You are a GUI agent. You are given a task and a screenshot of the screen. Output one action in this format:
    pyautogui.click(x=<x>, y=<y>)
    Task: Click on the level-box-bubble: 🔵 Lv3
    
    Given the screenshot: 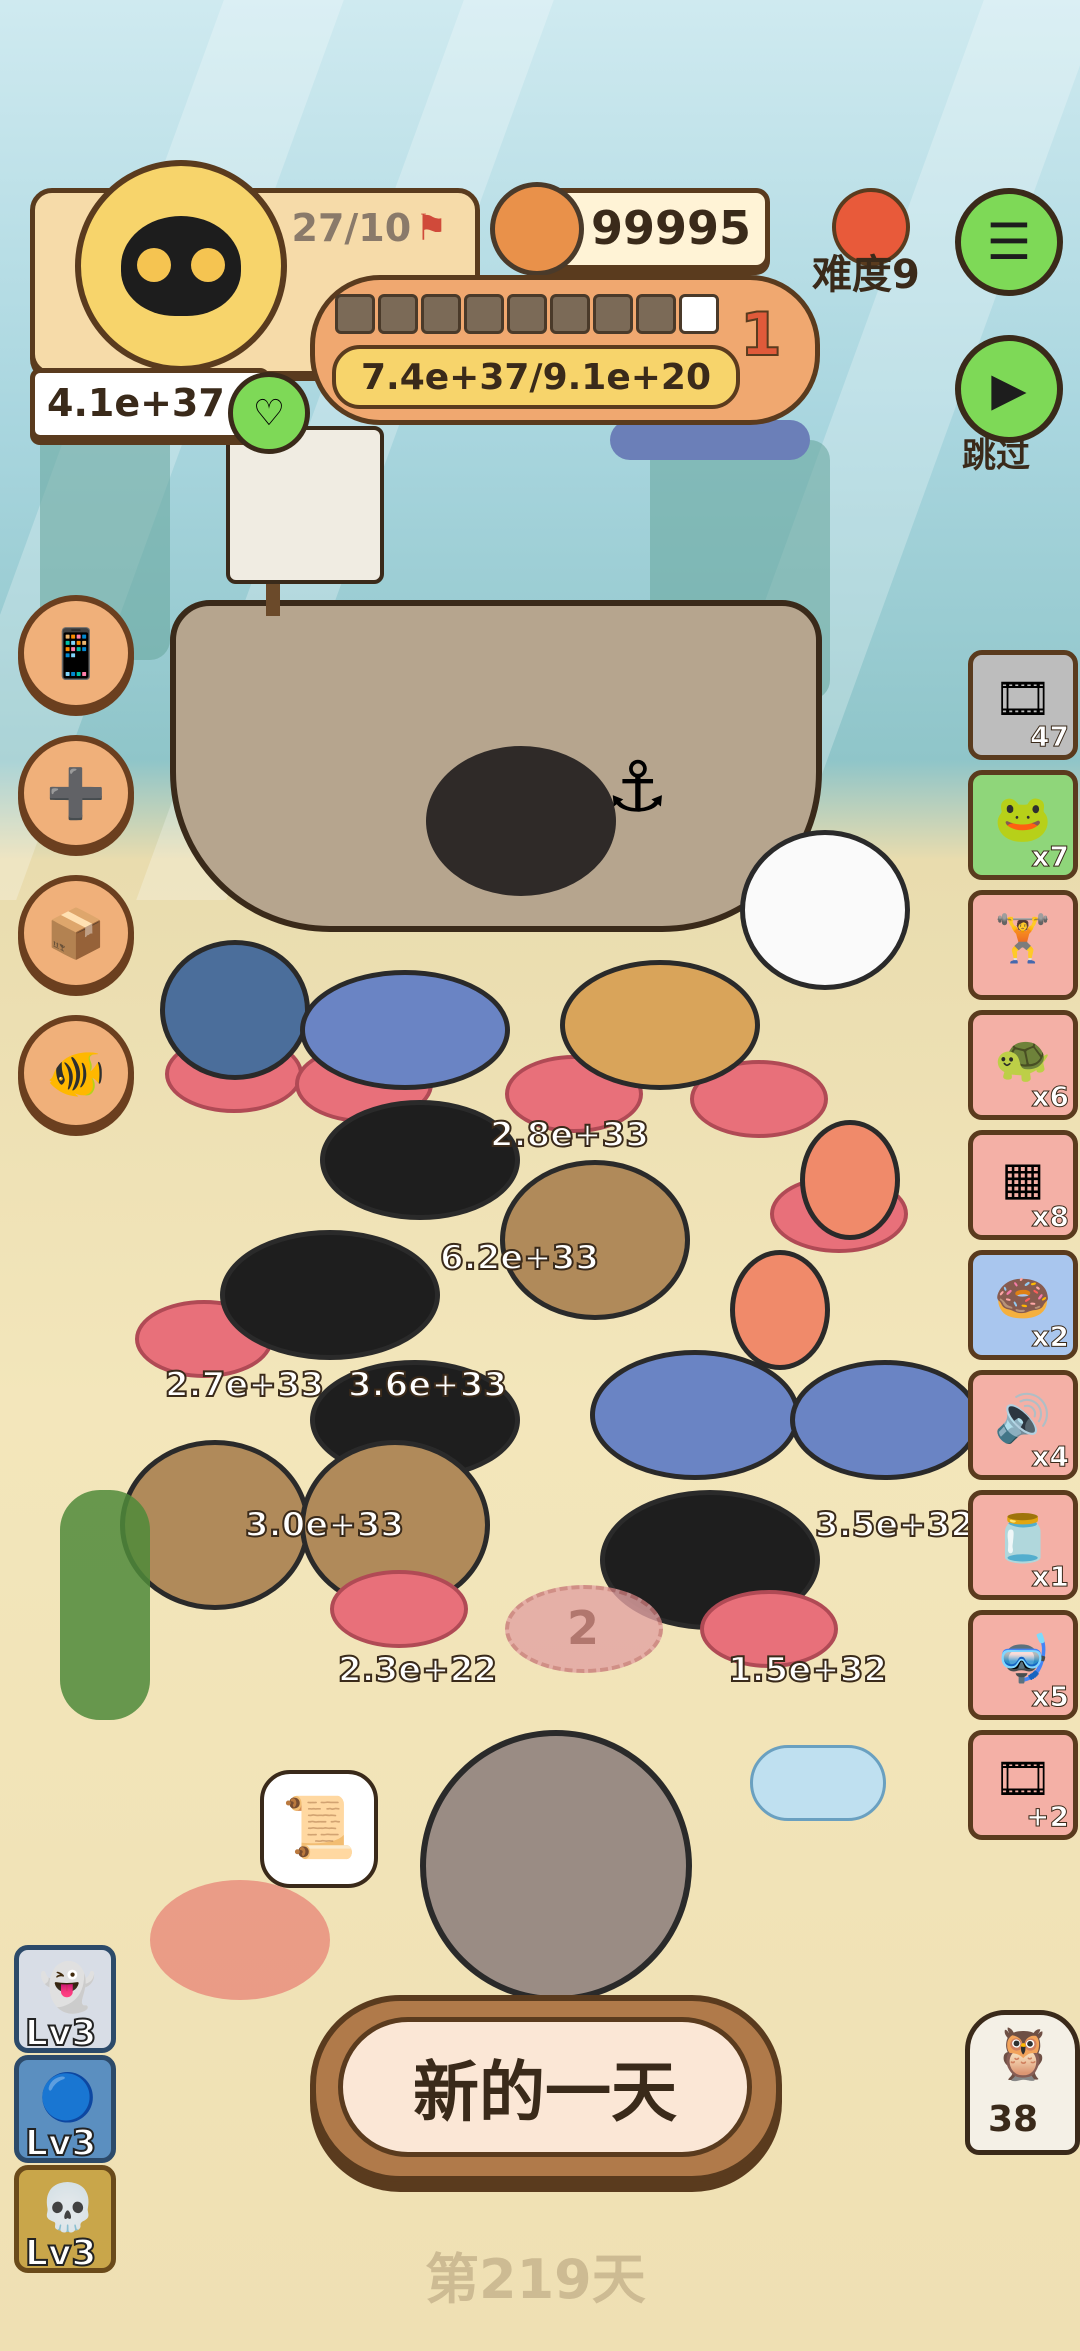 What is the action you would take?
    pyautogui.click(x=65, y=2110)
    